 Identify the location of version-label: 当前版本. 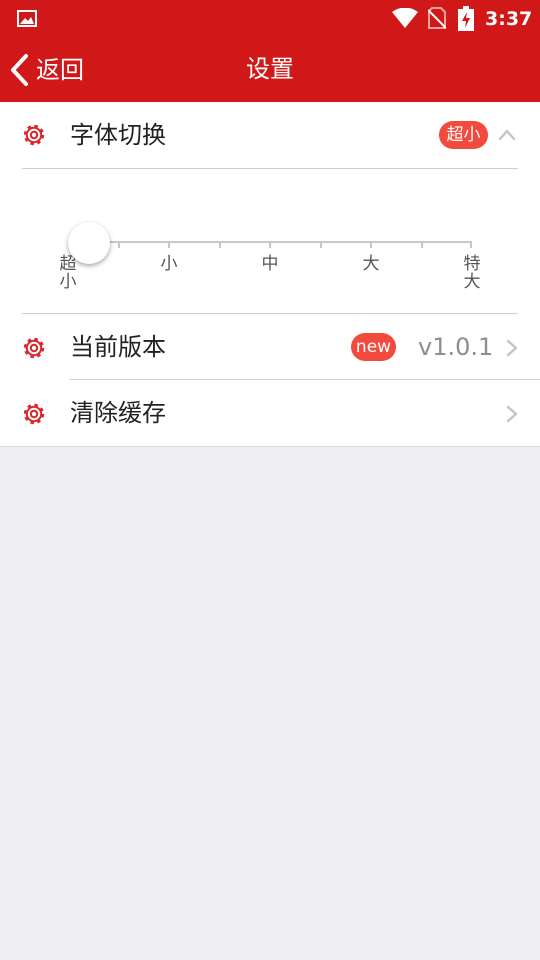
(118, 347).